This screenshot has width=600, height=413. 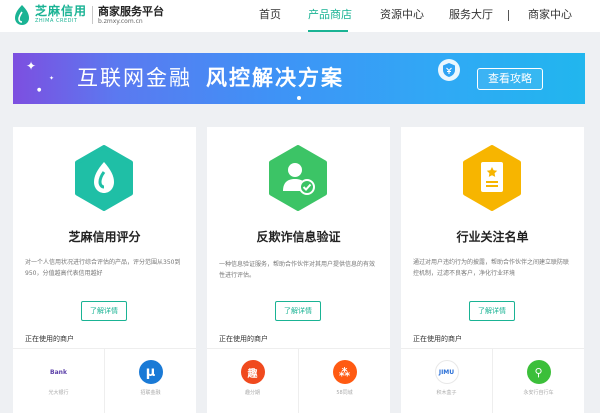 What do you see at coordinates (492, 237) in the screenshot?
I see `card-title: 行业关注名单` at bounding box center [492, 237].